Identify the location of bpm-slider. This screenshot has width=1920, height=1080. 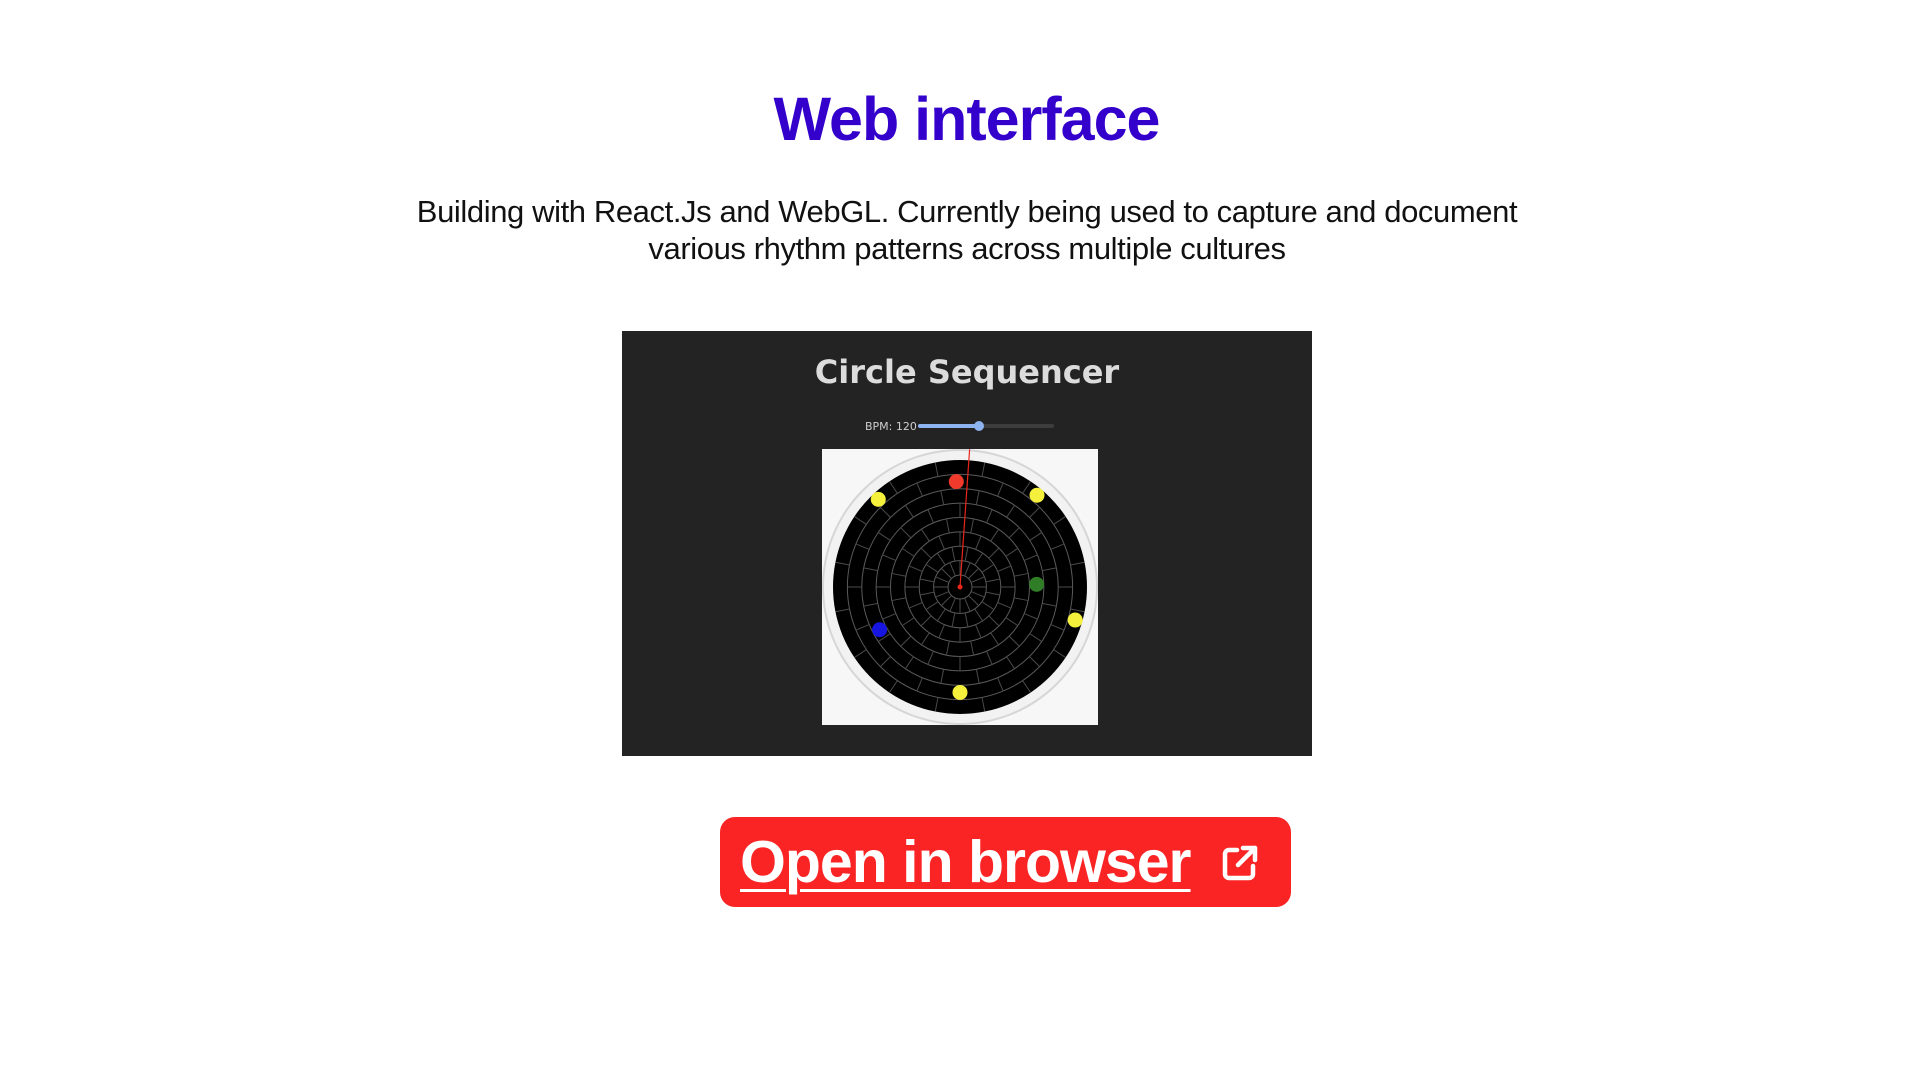
(986, 426).